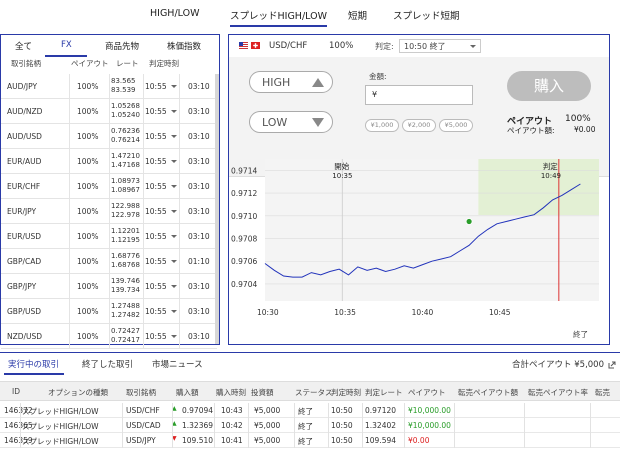 This screenshot has height=473, width=620. I want to click on col-header-expiry: 判定時刻, so click(164, 63).